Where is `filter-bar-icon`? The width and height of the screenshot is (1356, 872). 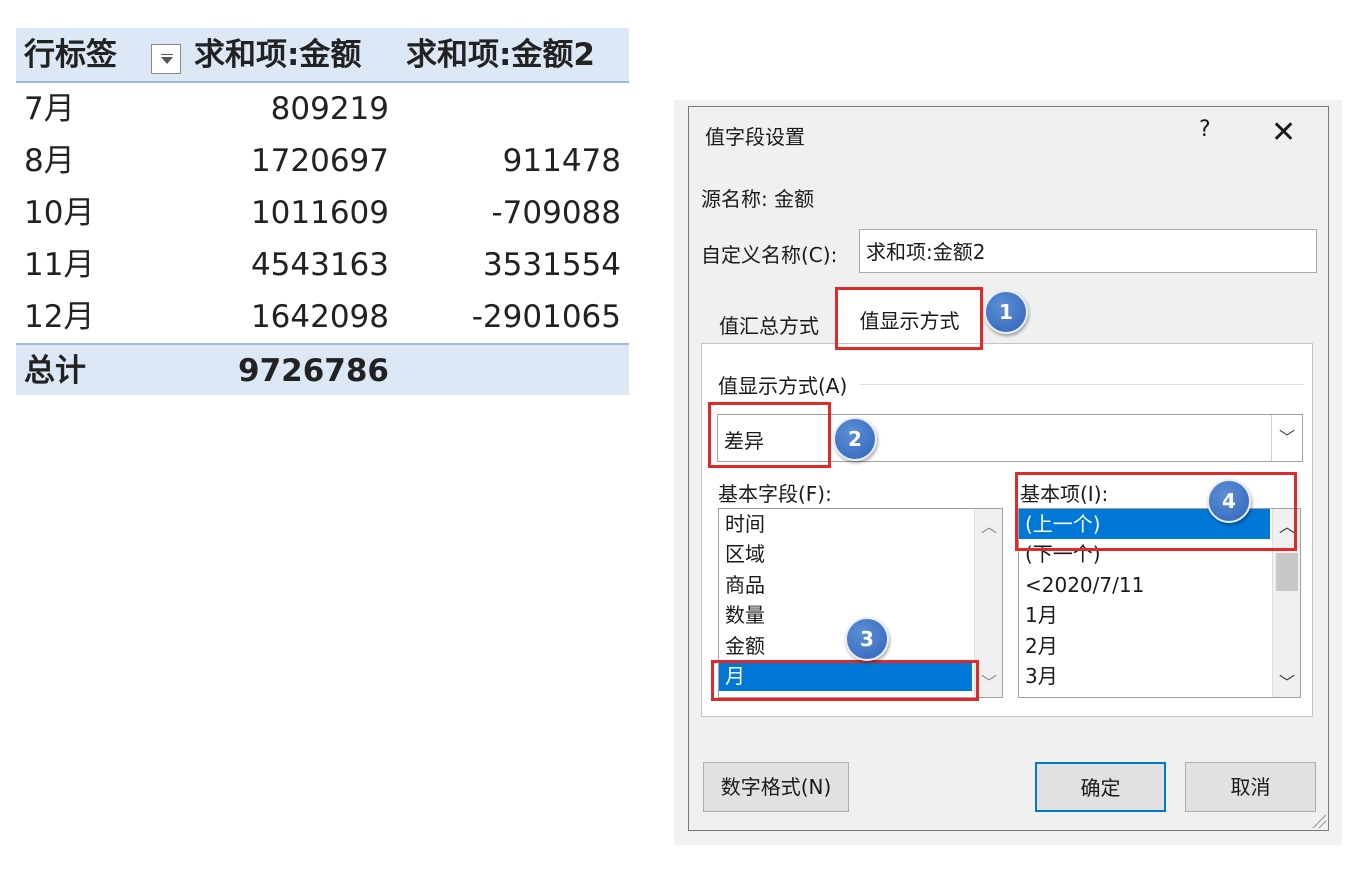 filter-bar-icon is located at coordinates (167, 54).